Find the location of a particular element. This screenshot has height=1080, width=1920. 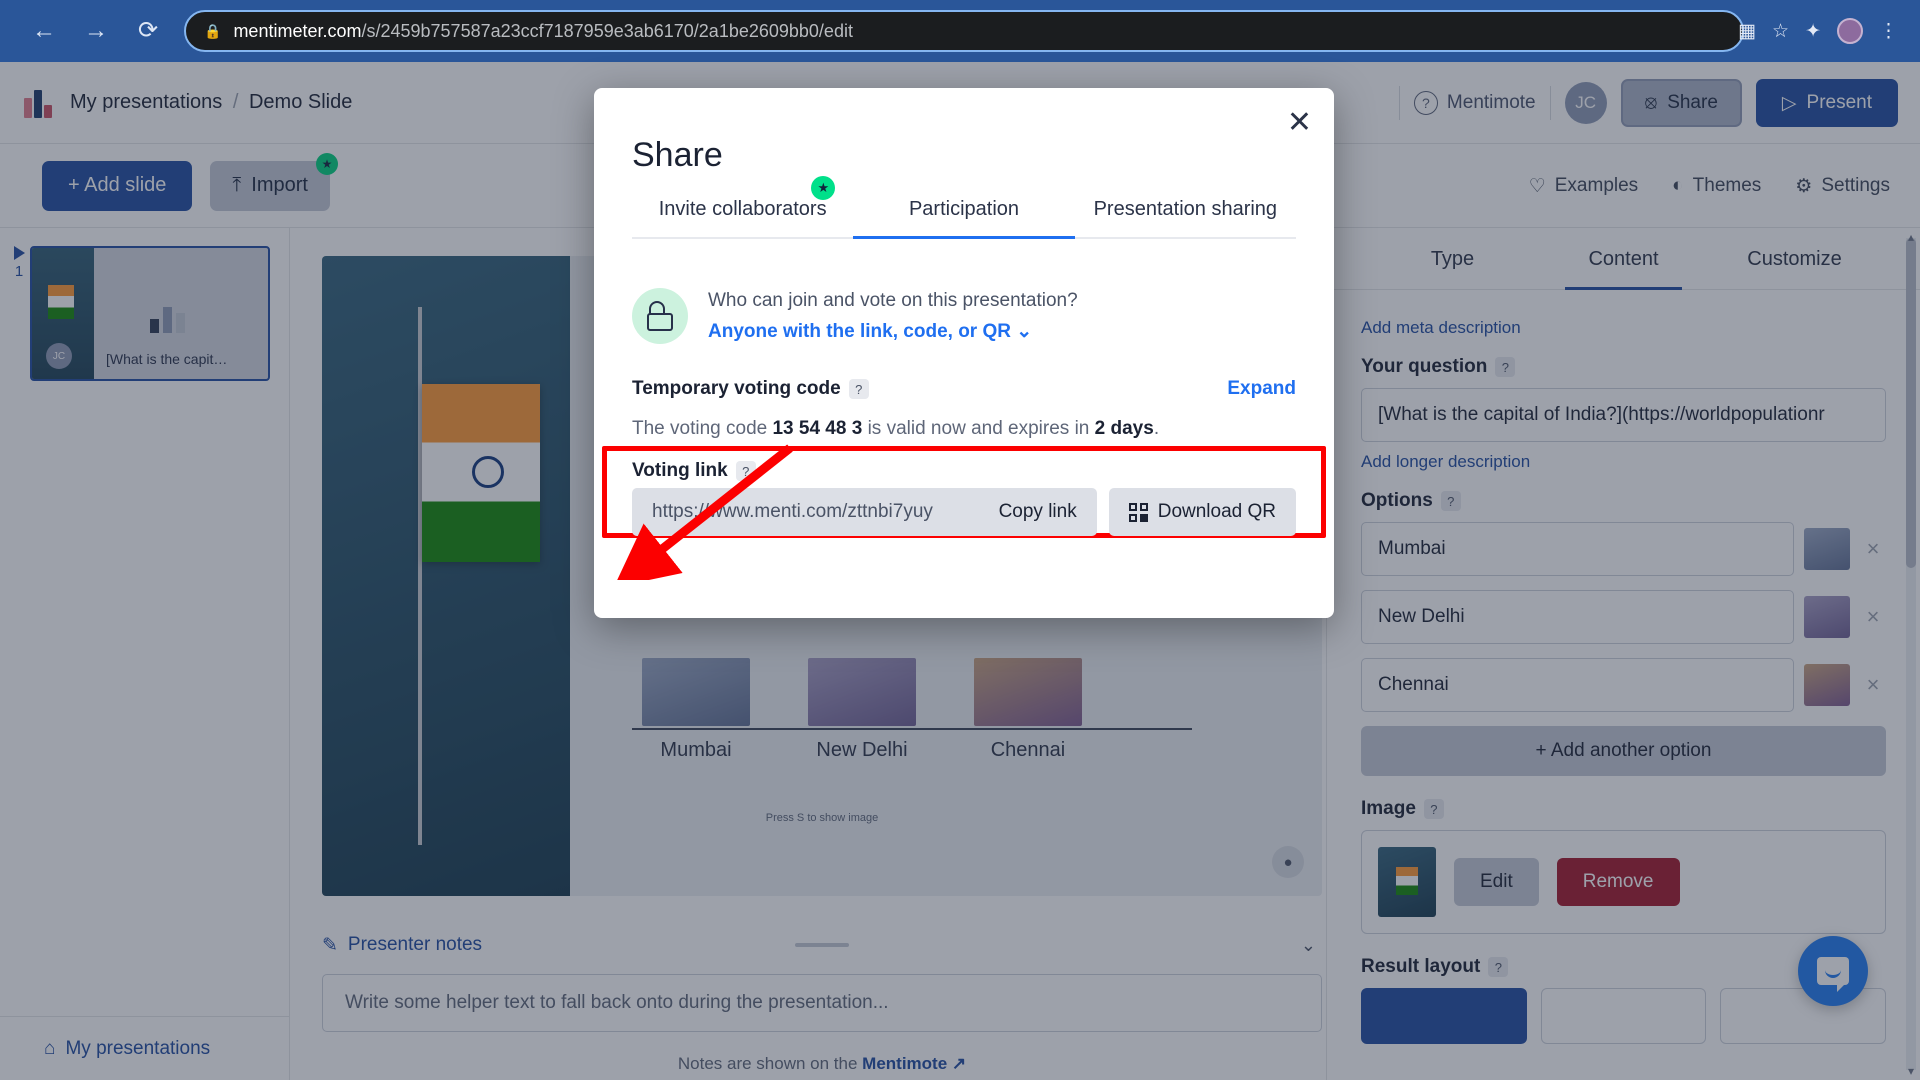

tab-invite-star-badge: ★ is located at coordinates (823, 188).